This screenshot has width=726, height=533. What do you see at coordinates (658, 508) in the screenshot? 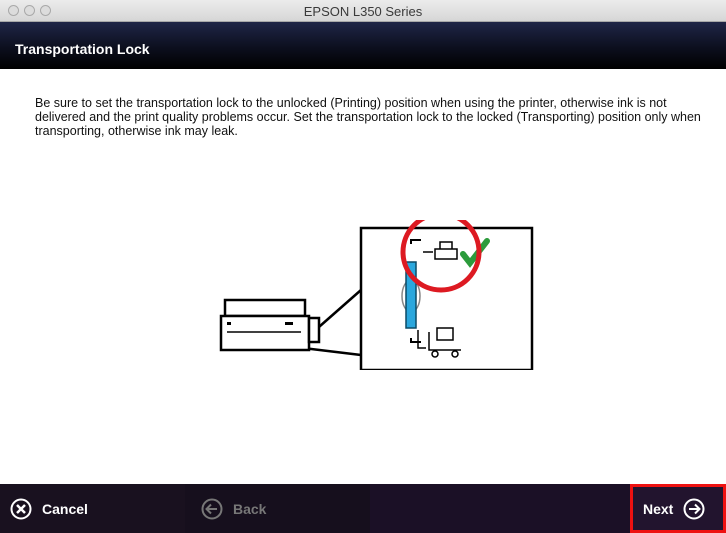
I see `next-label: Next` at bounding box center [658, 508].